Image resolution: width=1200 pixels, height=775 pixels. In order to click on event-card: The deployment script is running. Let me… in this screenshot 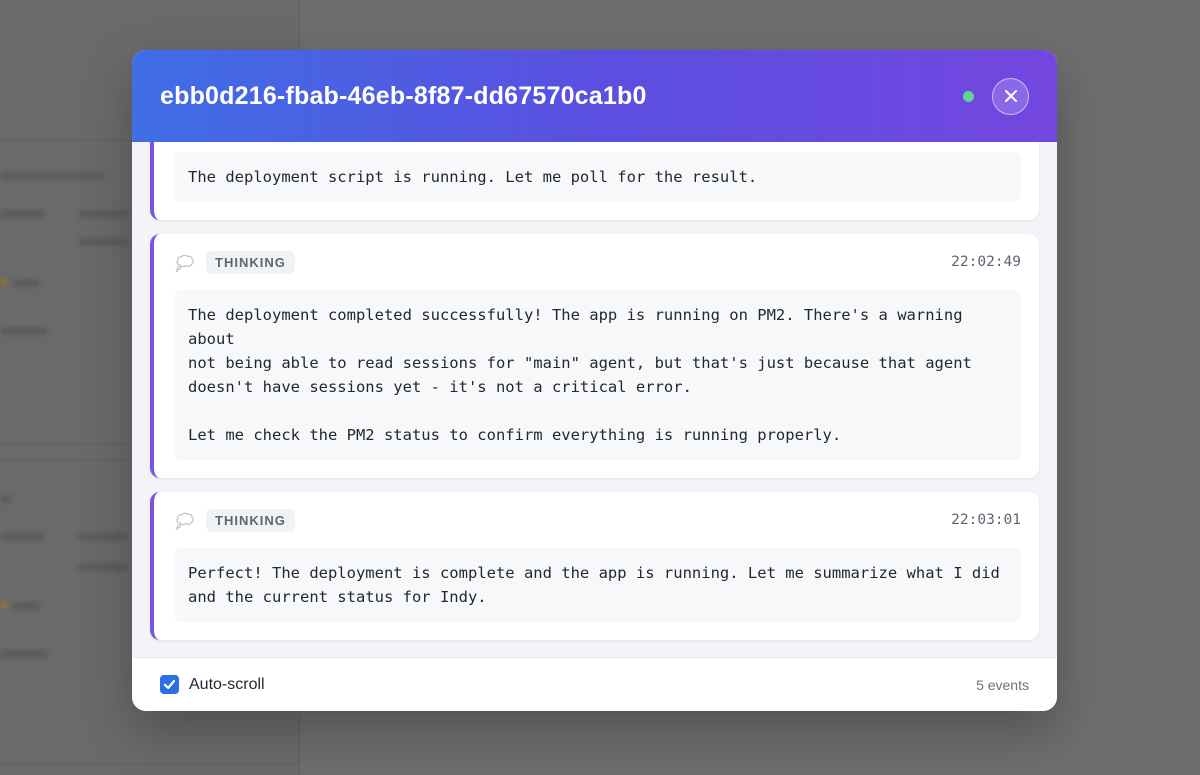, I will do `click(594, 181)`.